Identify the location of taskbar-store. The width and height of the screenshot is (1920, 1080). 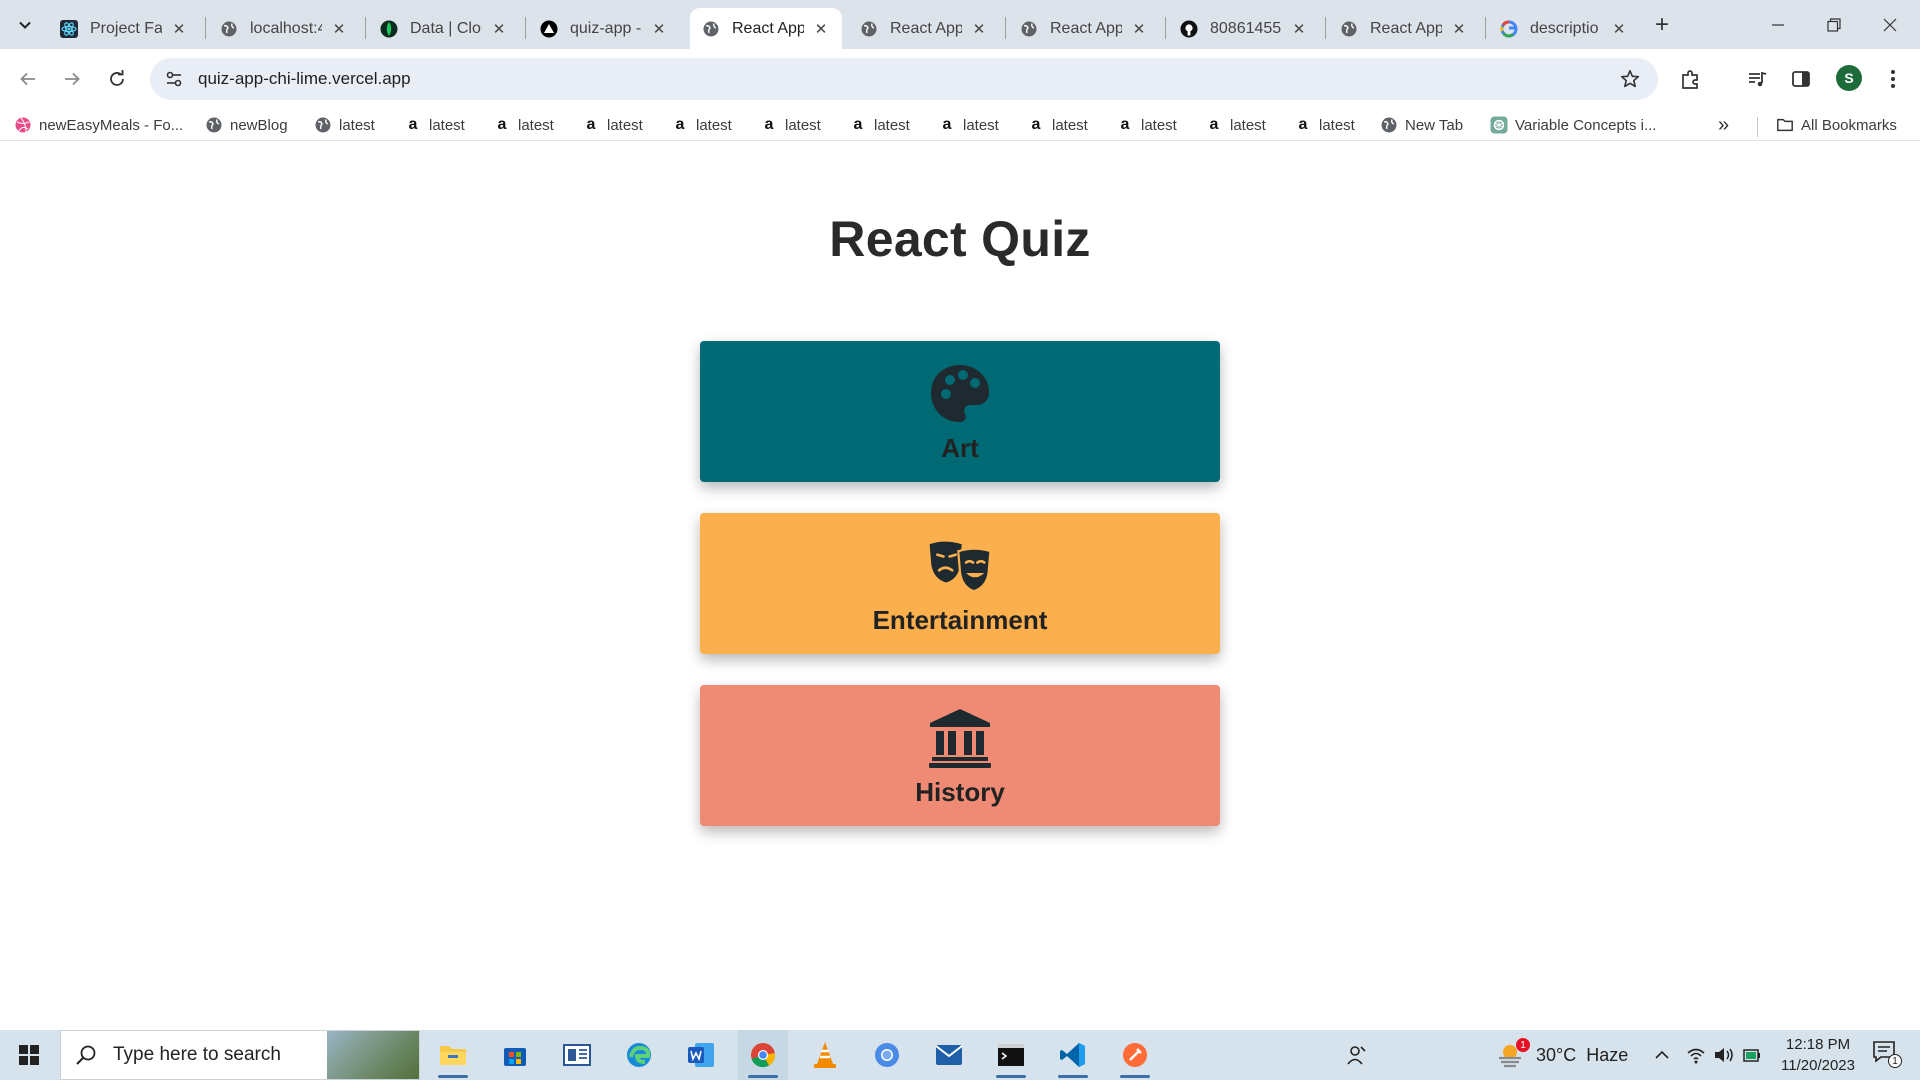
(515, 1055).